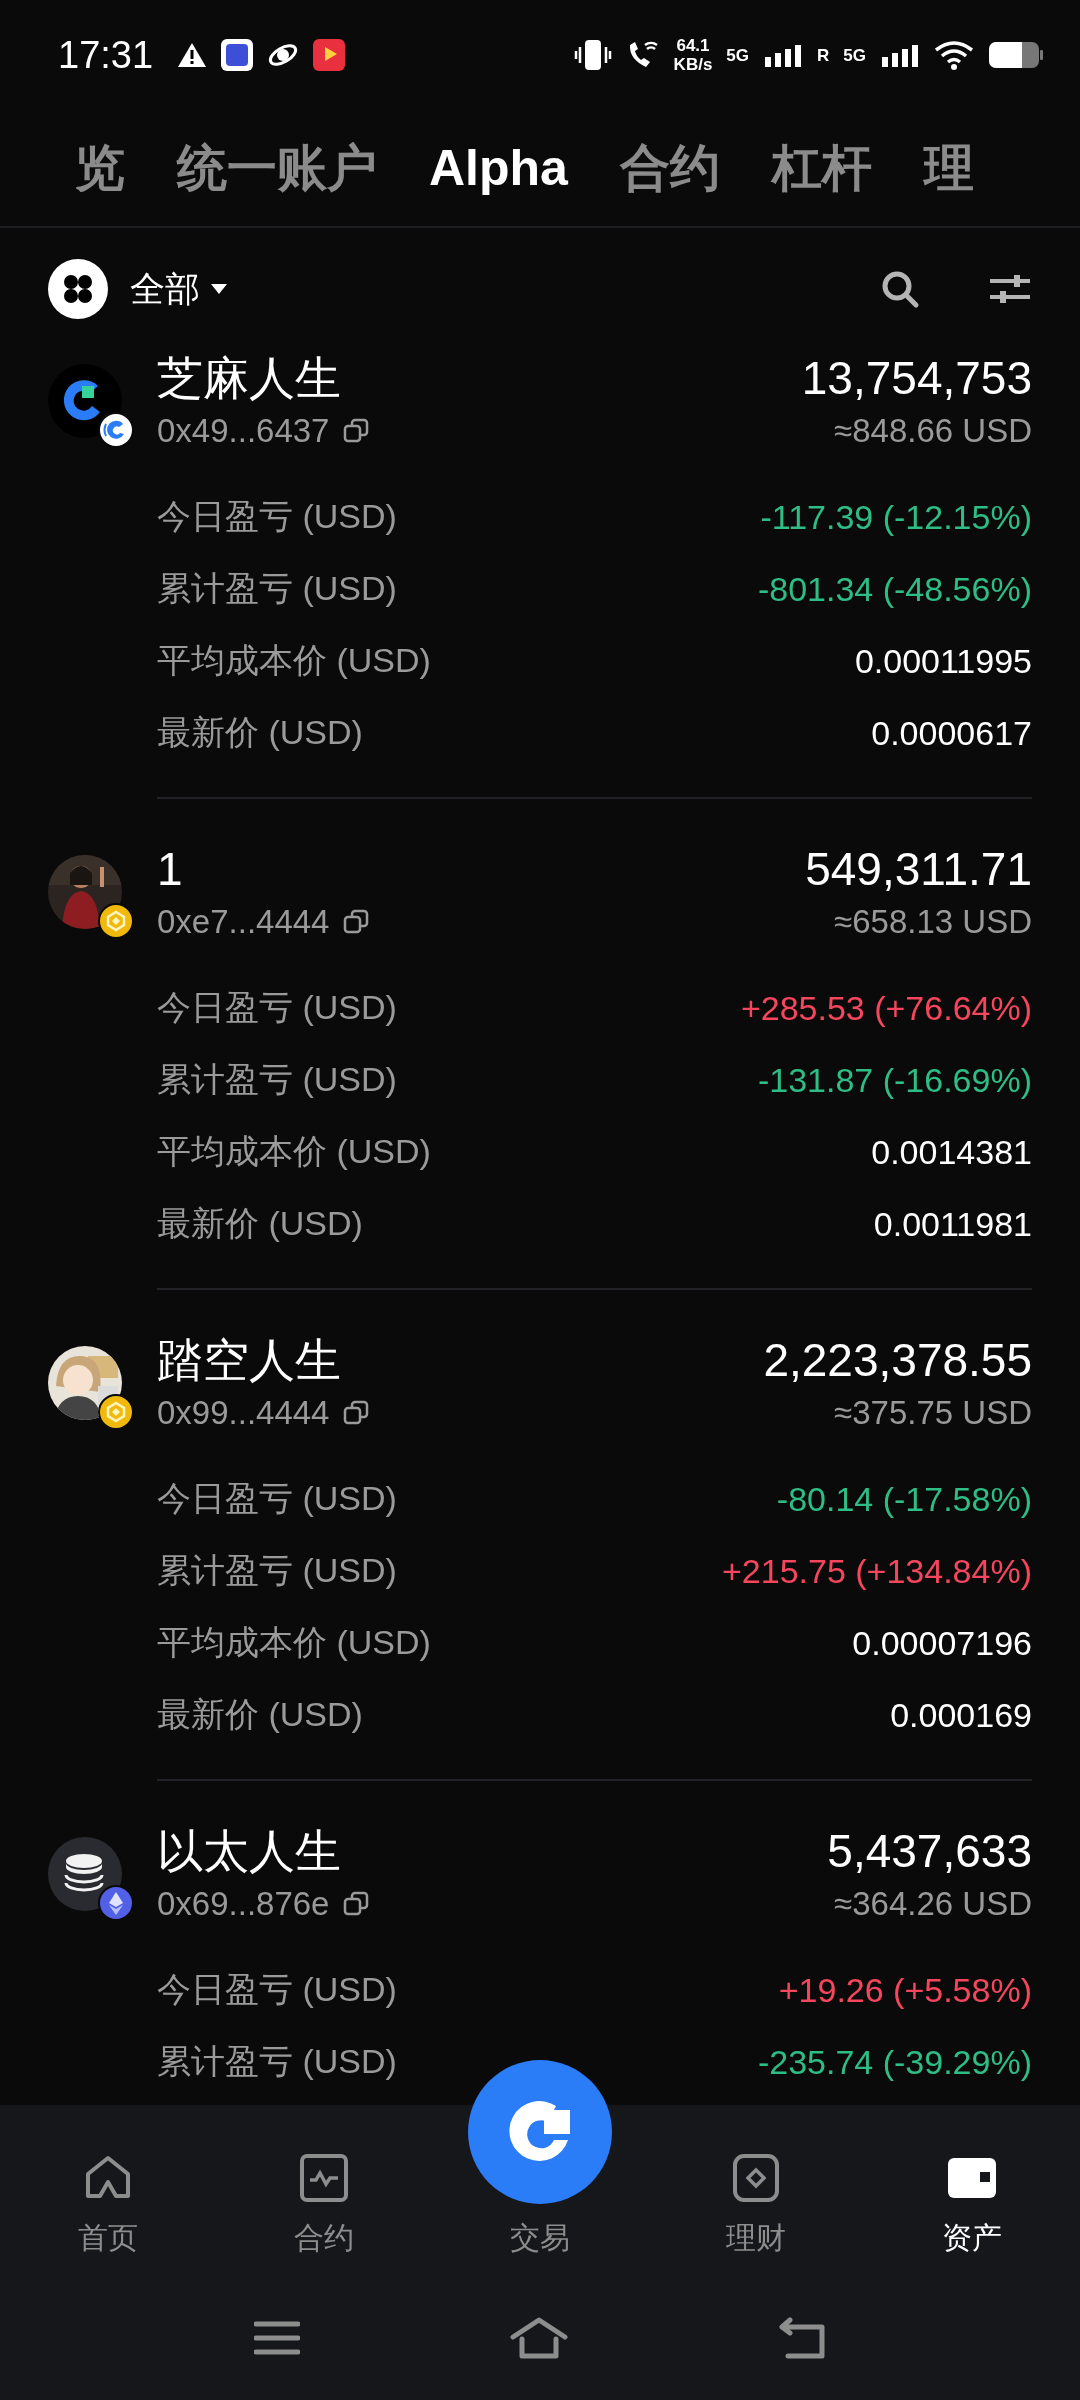  What do you see at coordinates (693, 45) in the screenshot?
I see `network-speed: 64.1` at bounding box center [693, 45].